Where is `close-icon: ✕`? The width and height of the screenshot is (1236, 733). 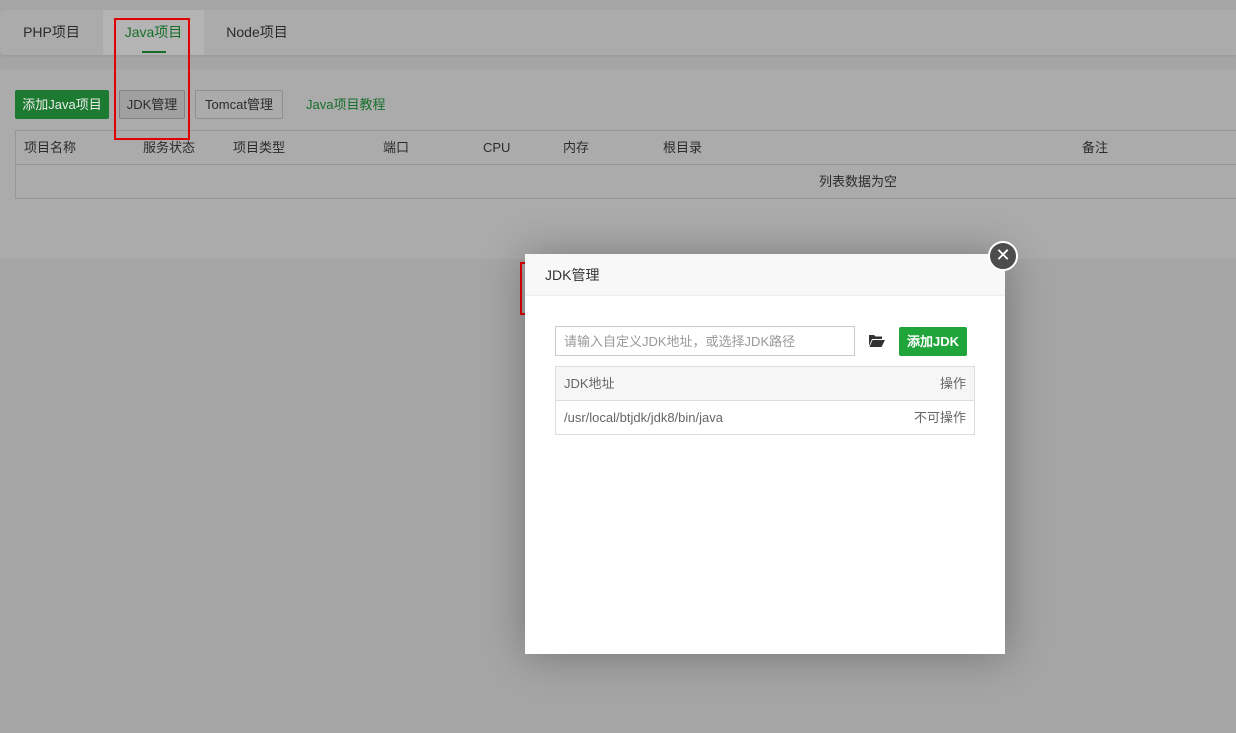
close-icon: ✕ is located at coordinates (1003, 255).